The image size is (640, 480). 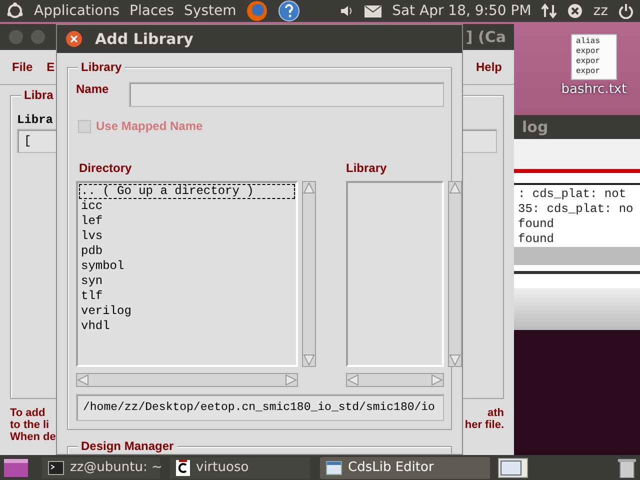 What do you see at coordinates (572, 194) in the screenshot?
I see `log-line: : cds_plat: not` at bounding box center [572, 194].